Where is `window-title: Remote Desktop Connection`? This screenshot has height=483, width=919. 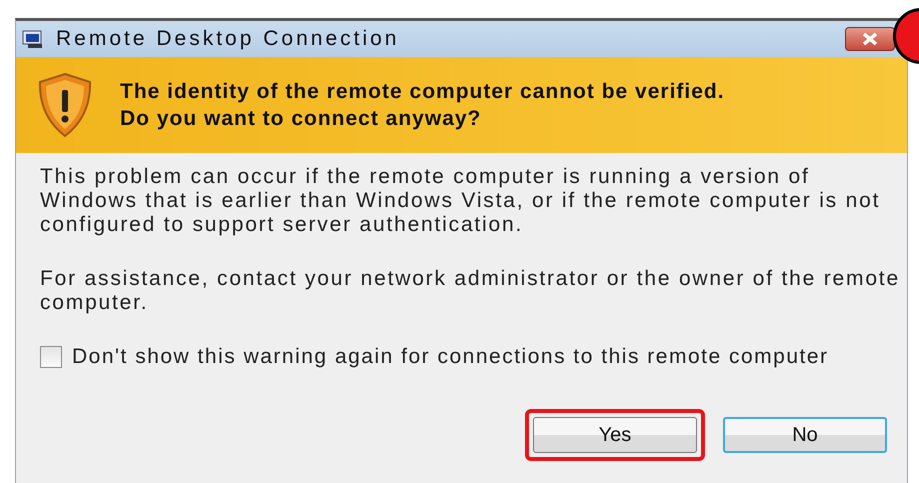 window-title: Remote Desktop Connection is located at coordinates (228, 39).